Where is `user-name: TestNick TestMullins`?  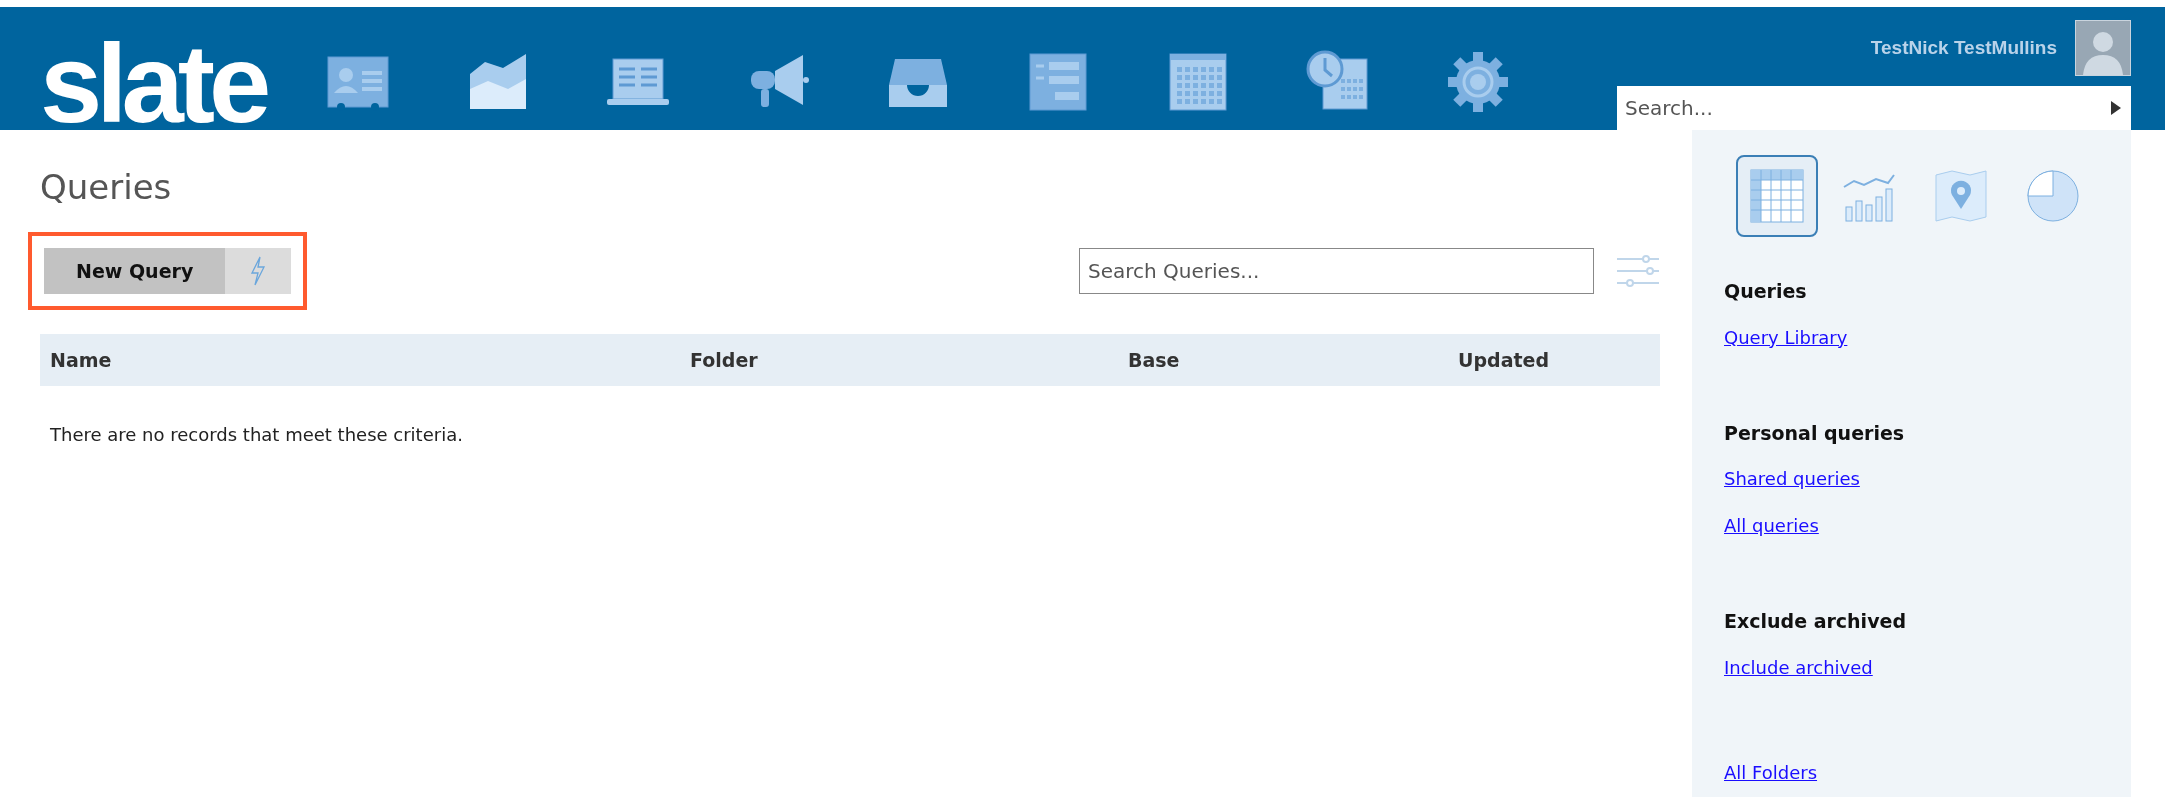
user-name: TestNick TestMullins is located at coordinates (1963, 48).